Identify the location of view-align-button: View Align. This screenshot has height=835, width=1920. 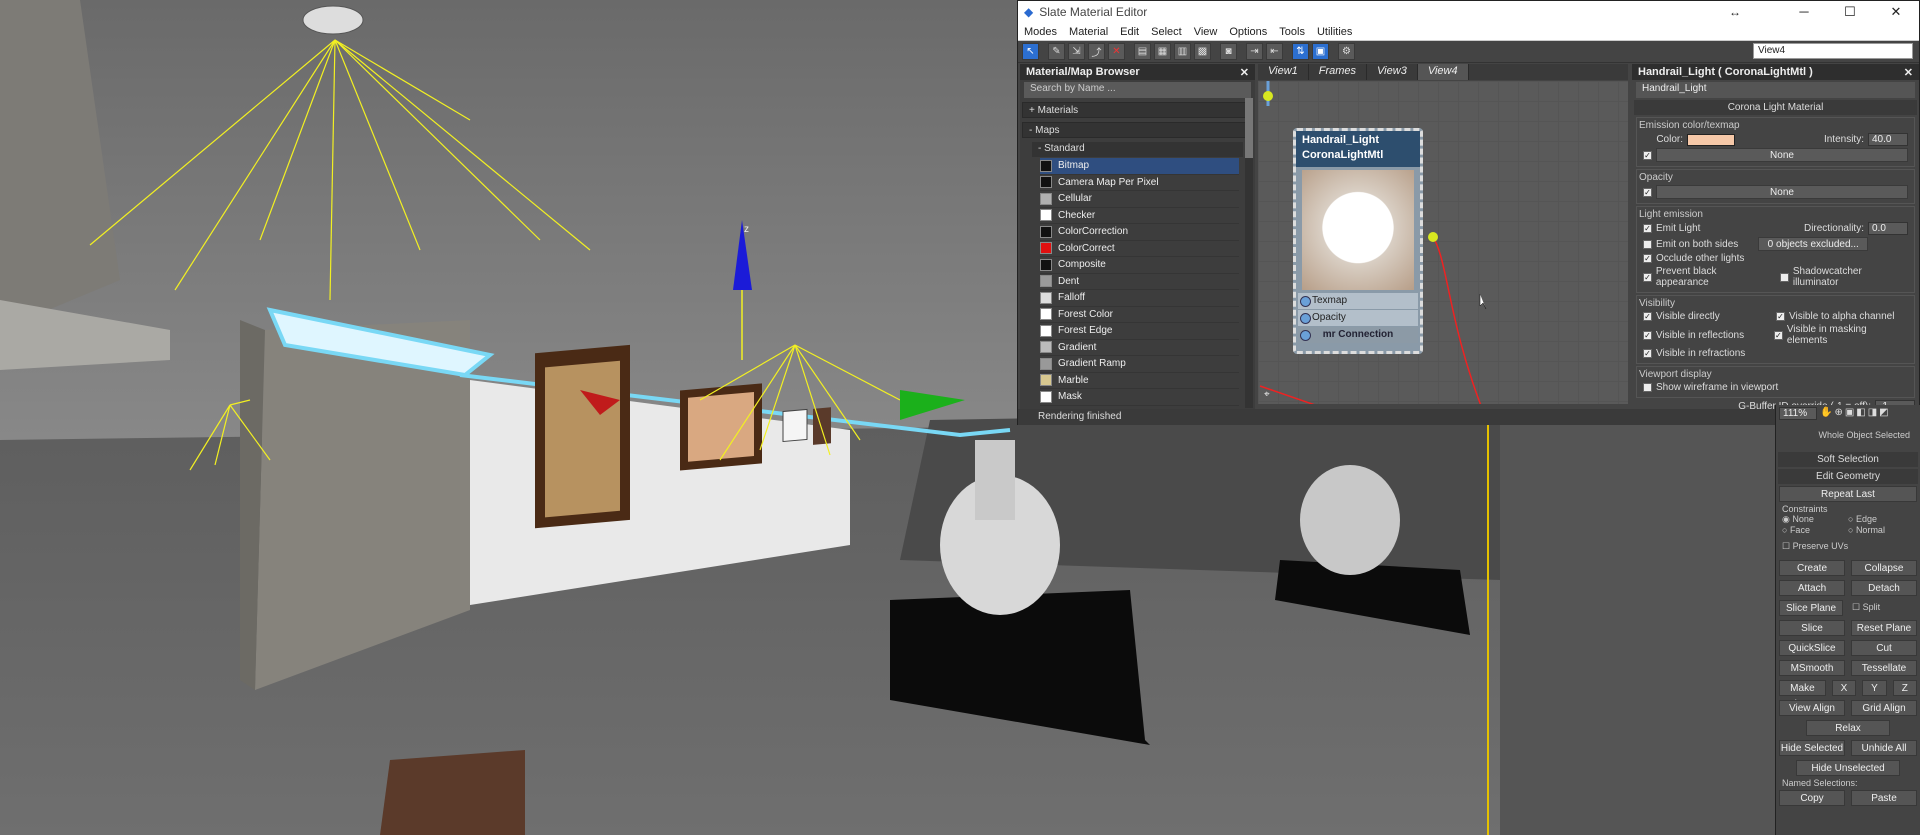
(1812, 708).